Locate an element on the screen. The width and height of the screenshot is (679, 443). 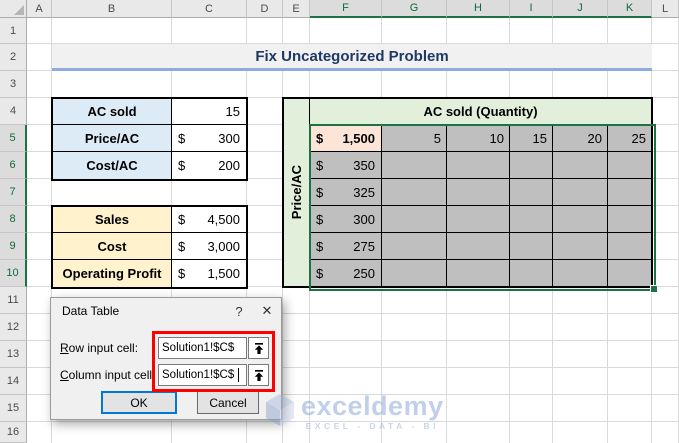
row-header-3: 3 is located at coordinates (13, 84).